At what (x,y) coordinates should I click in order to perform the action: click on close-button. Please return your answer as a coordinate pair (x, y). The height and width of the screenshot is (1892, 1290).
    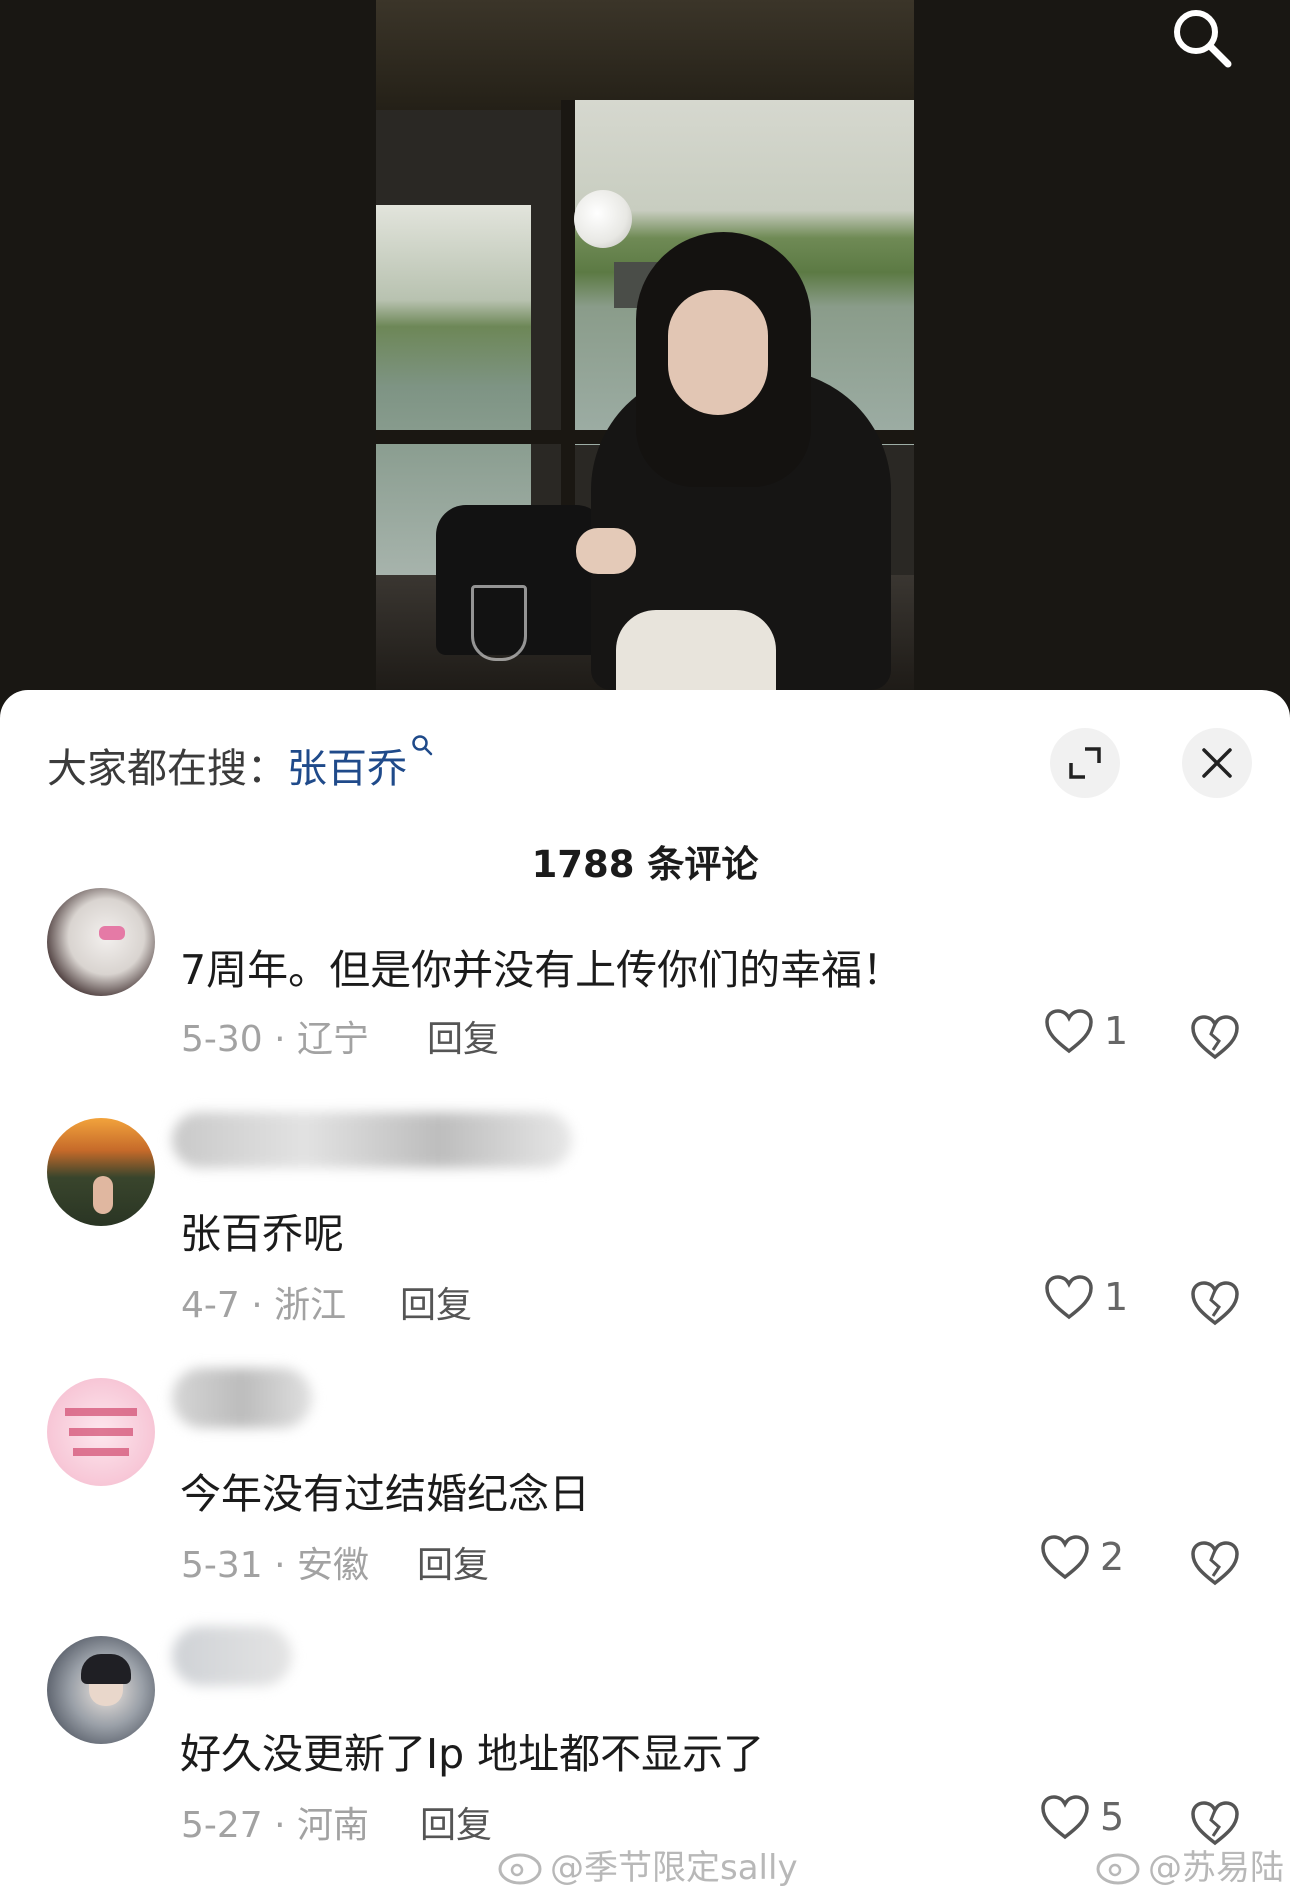
    Looking at the image, I should click on (1217, 763).